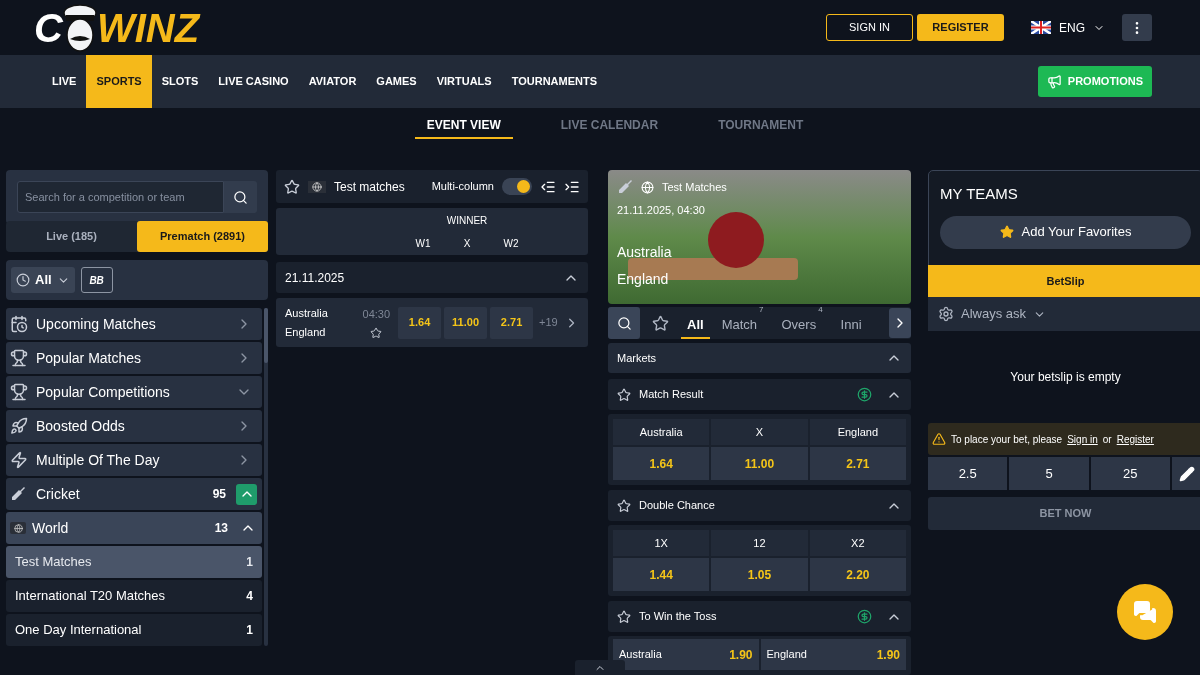  Describe the element at coordinates (432, 277) in the screenshot. I see `date-group-header: 21.11.2025` at that location.